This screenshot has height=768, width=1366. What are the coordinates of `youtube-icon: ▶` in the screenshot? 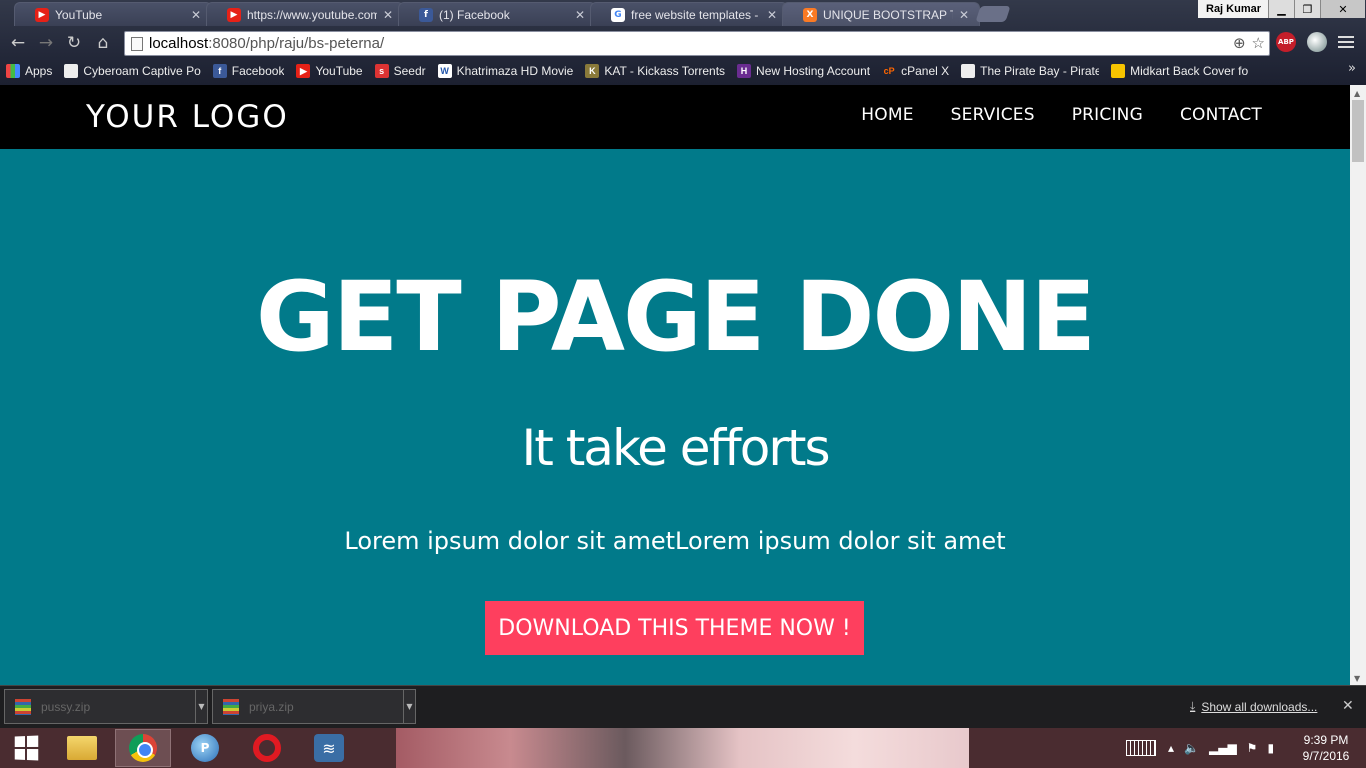 It's located at (42, 14).